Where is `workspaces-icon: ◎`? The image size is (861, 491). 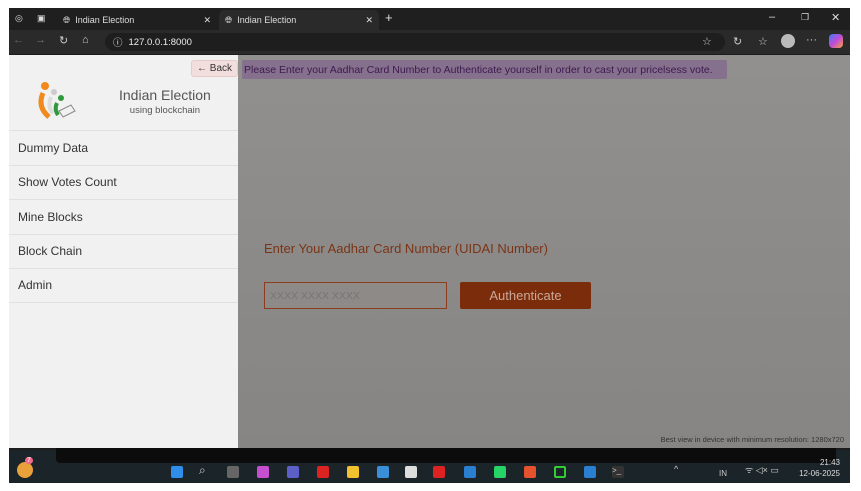
workspaces-icon: ◎ is located at coordinates (19, 18).